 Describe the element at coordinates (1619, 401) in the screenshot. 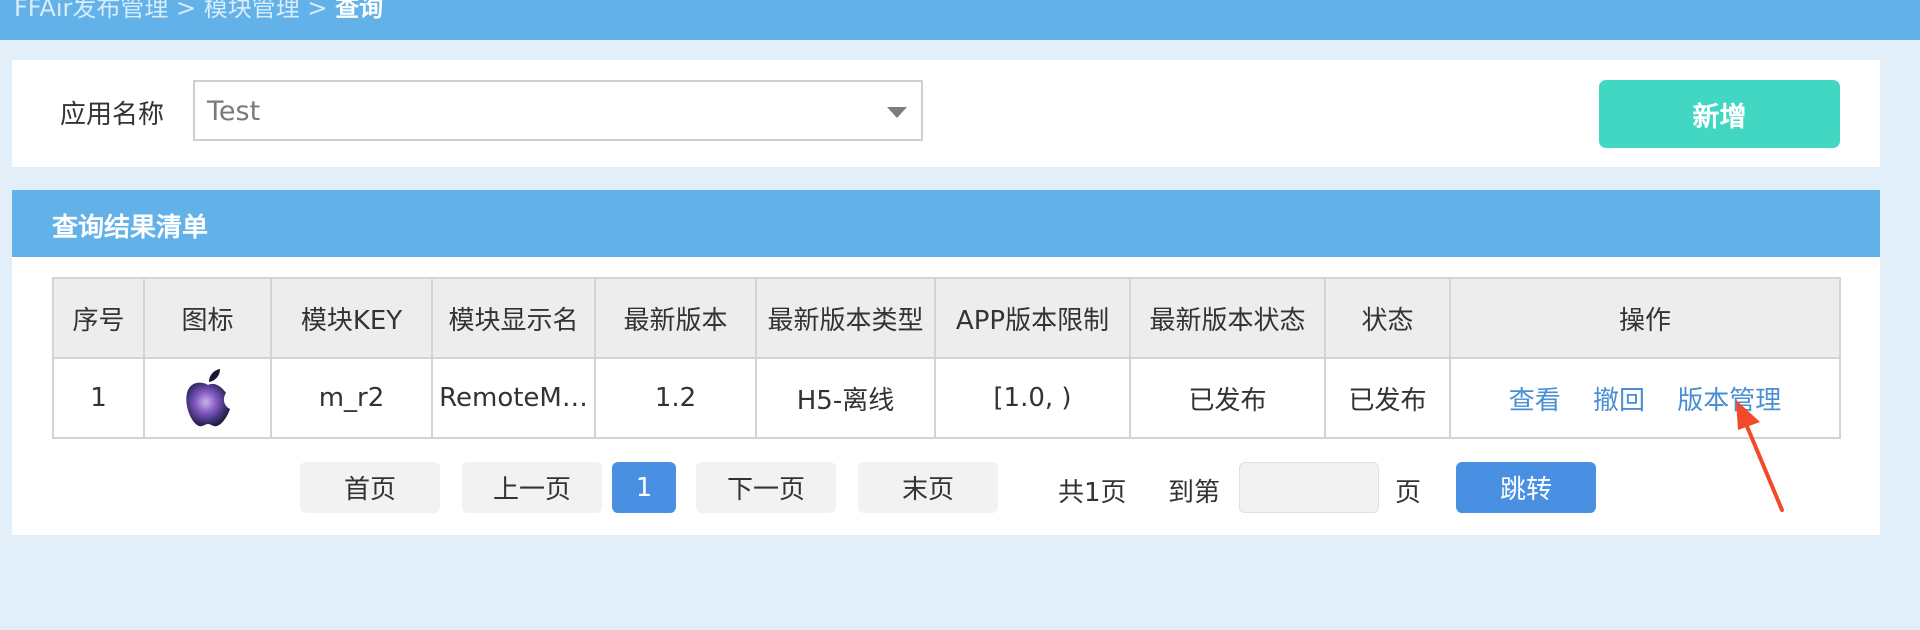

I see `revoke-link: 撤回` at that location.